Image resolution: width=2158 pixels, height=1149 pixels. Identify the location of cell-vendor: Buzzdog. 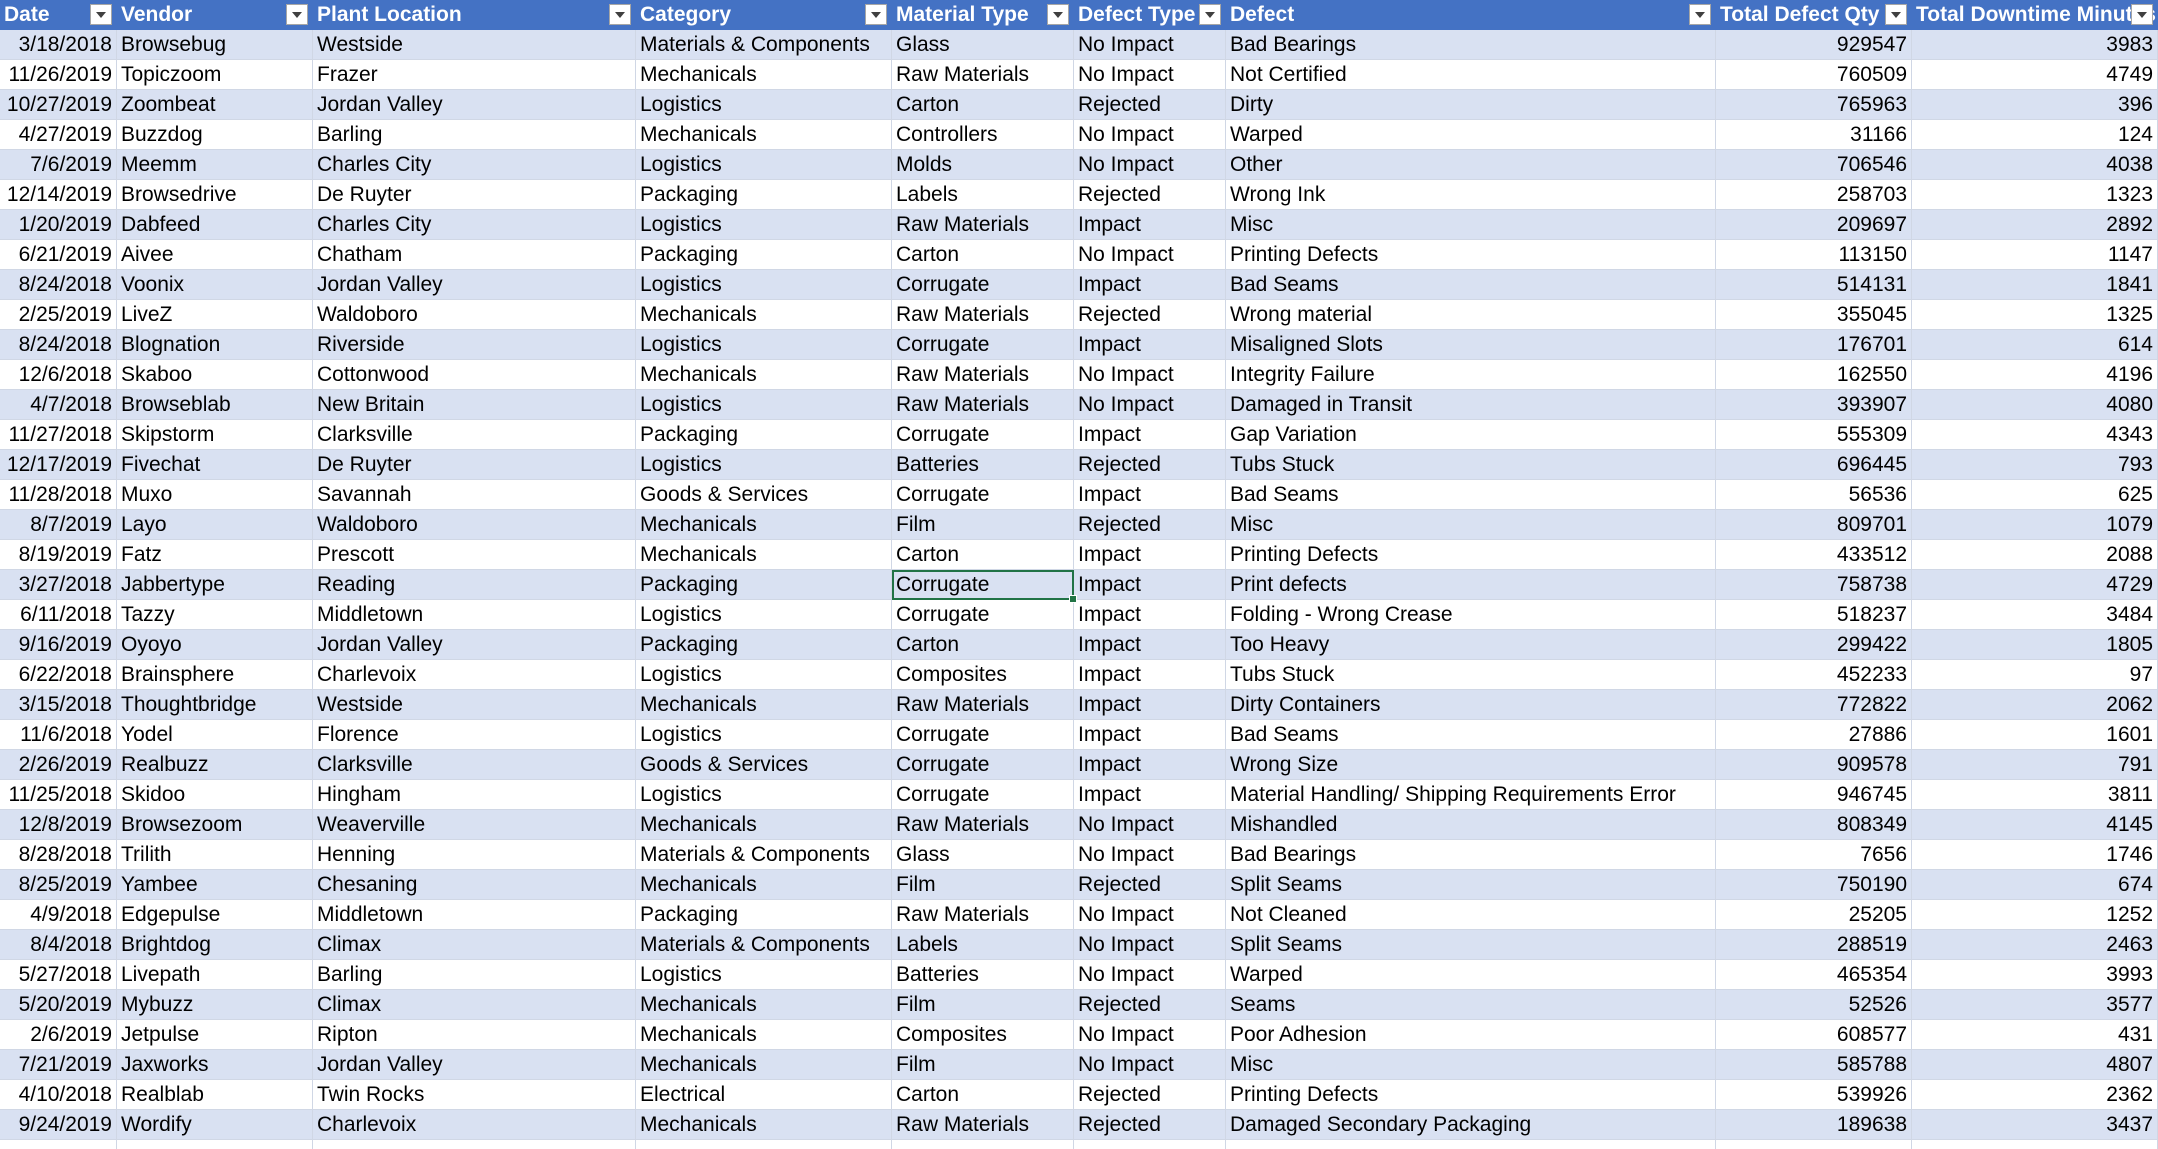
(215, 135).